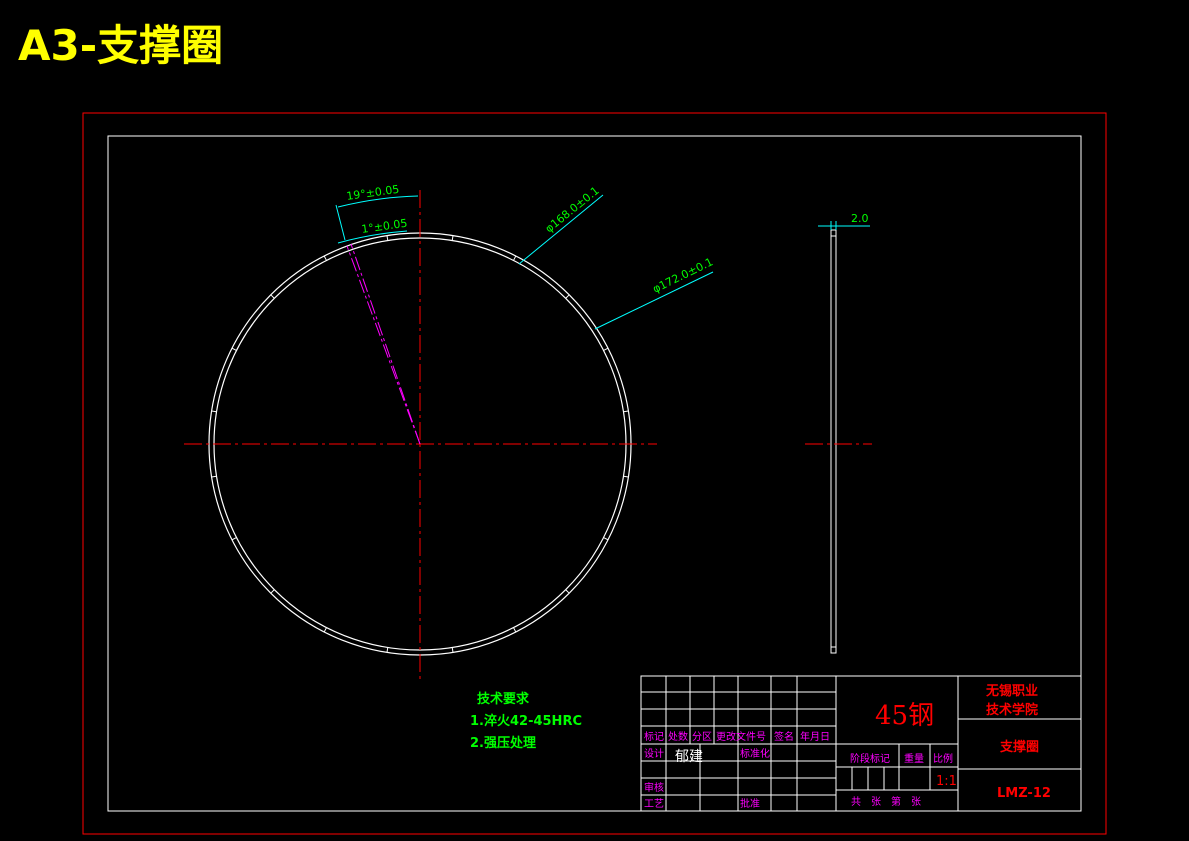  I want to click on label-standardize: 标准化, so click(755, 753).